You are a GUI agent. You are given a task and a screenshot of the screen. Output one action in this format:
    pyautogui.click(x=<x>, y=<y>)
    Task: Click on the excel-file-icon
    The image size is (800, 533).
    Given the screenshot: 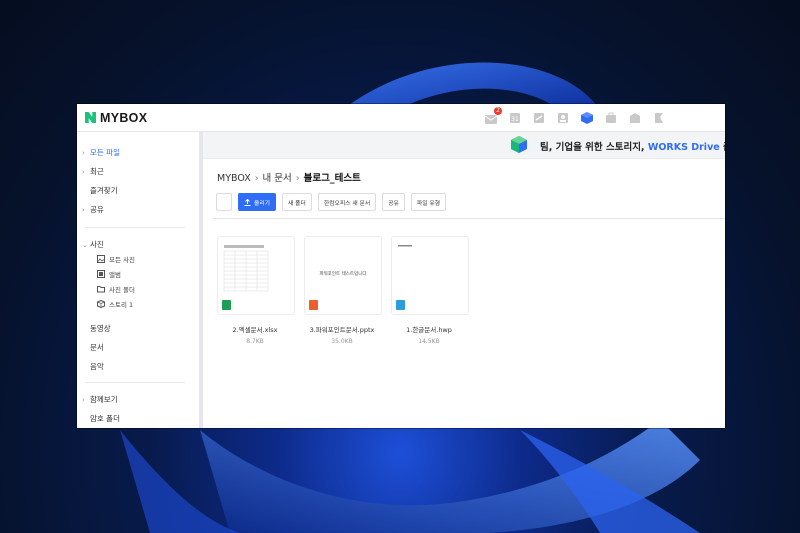 What is the action you would take?
    pyautogui.click(x=226, y=305)
    